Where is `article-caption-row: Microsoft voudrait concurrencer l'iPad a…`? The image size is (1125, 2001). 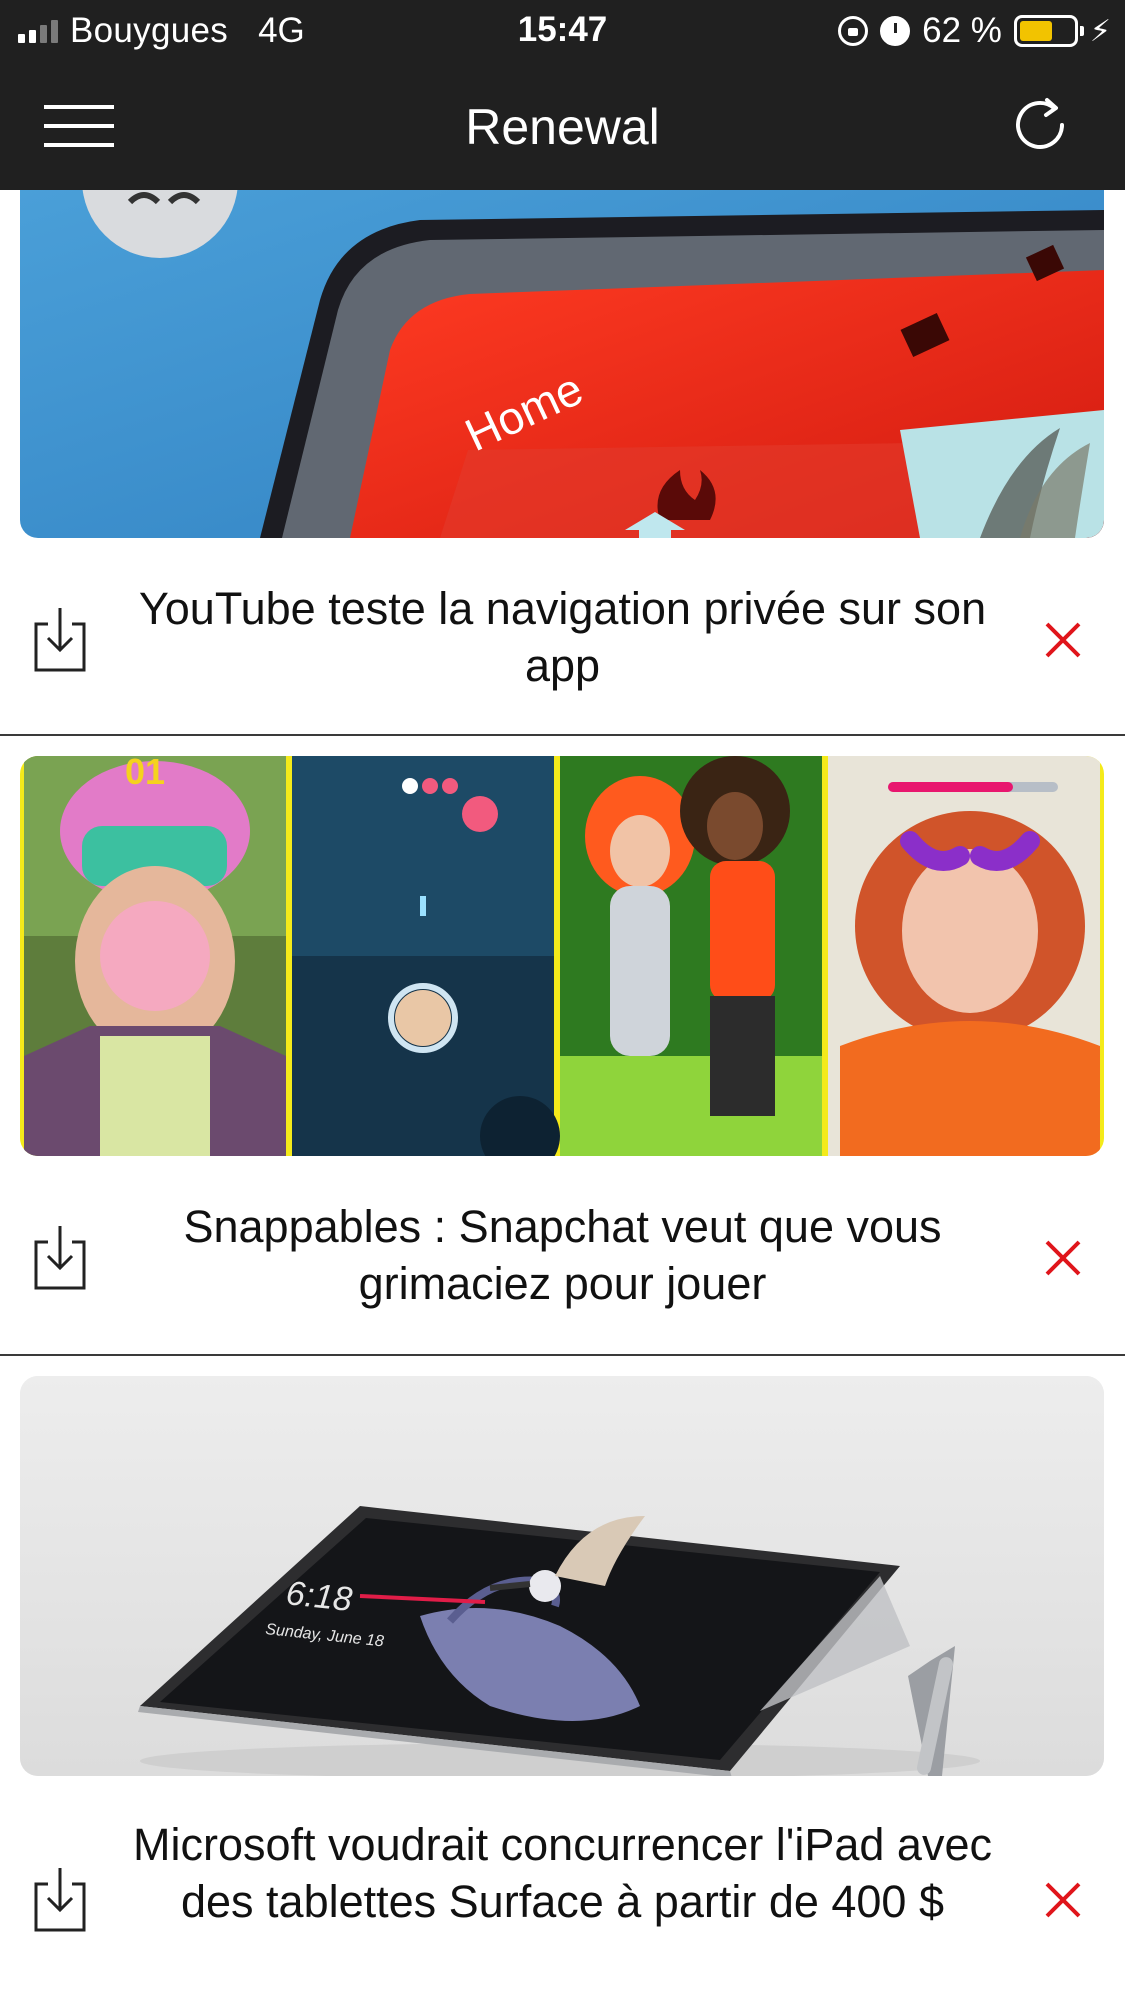 article-caption-row: Microsoft voudrait concurrencer l'iPad a… is located at coordinates (562, 1888).